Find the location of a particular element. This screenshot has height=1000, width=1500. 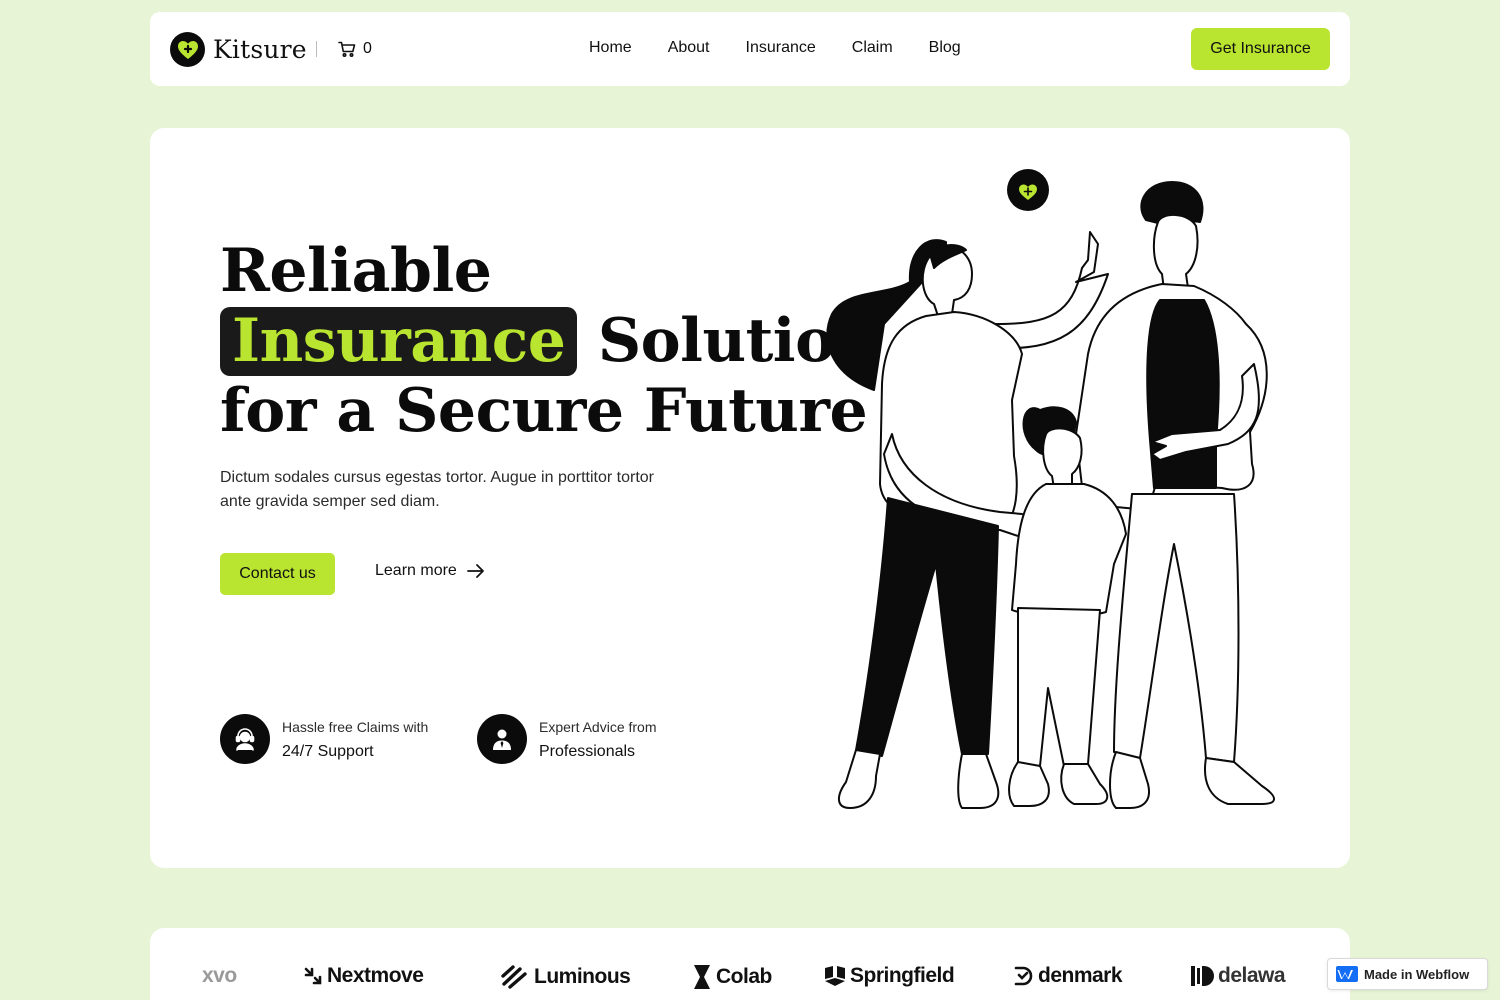

brand-logo: Kitsure is located at coordinates (238, 49).